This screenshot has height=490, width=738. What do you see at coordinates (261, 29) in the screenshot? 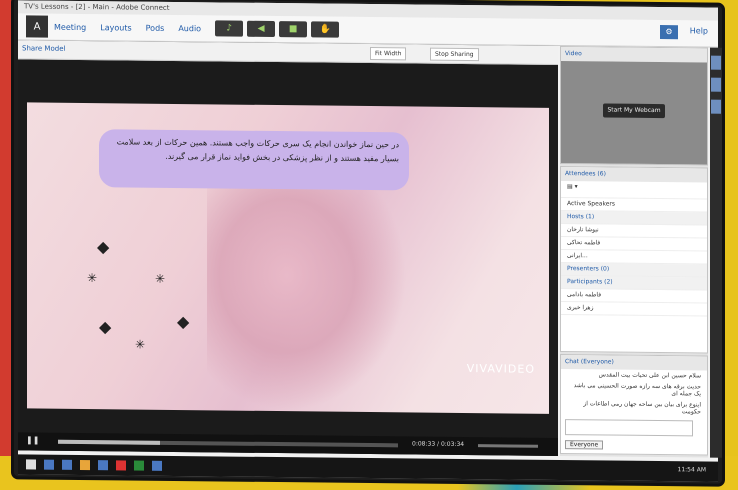
I see `speaker-icon: ◀` at bounding box center [261, 29].